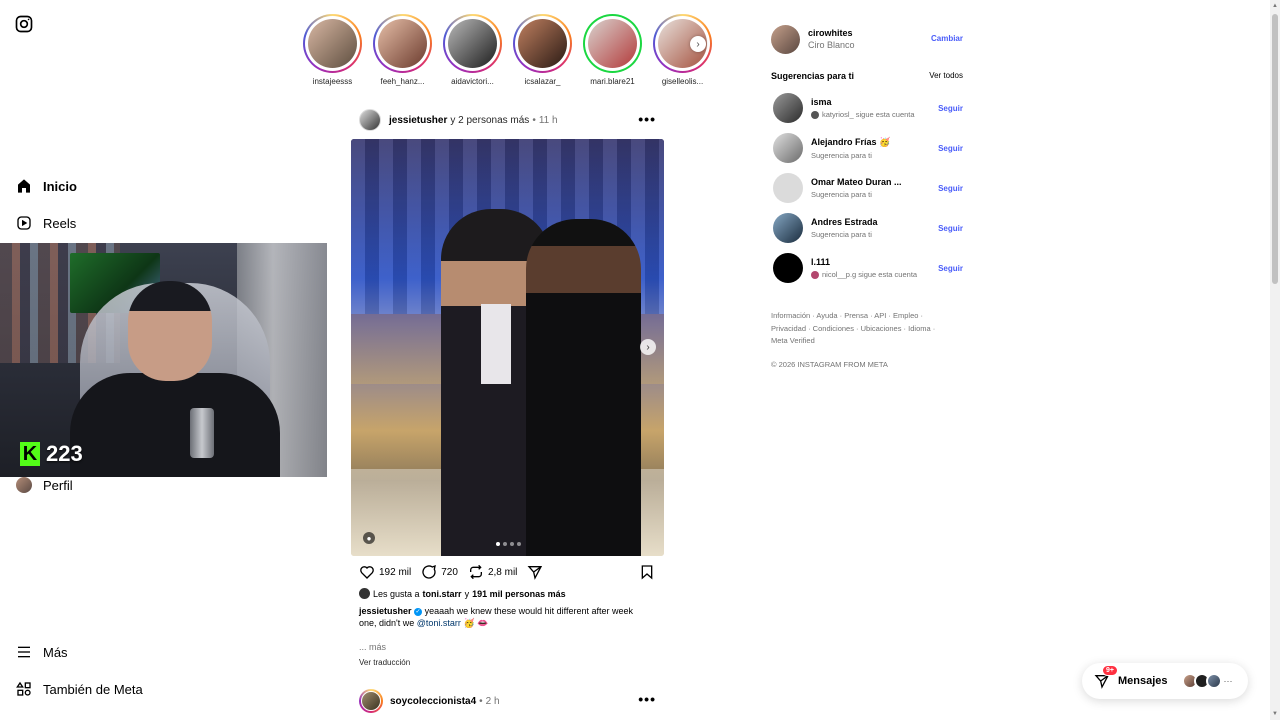  I want to click on instagram-icon, so click(24, 24).